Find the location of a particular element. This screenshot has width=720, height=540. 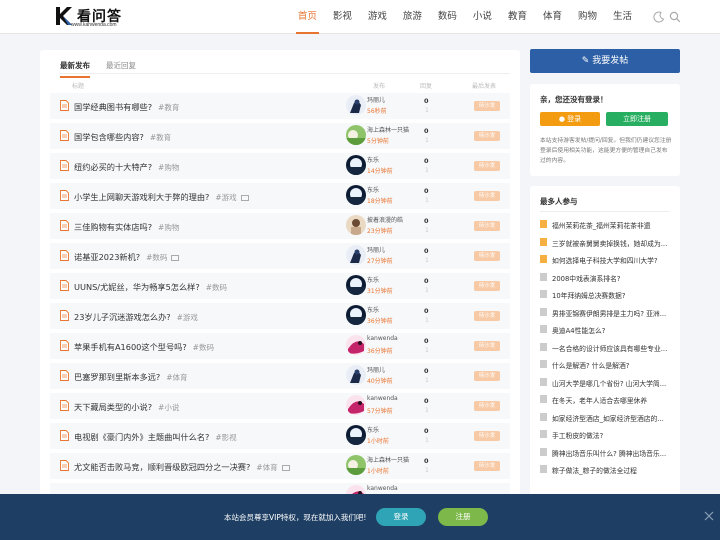

hot-topic-title: 什么是解酒? 什么是解酒? is located at coordinates (590, 366).